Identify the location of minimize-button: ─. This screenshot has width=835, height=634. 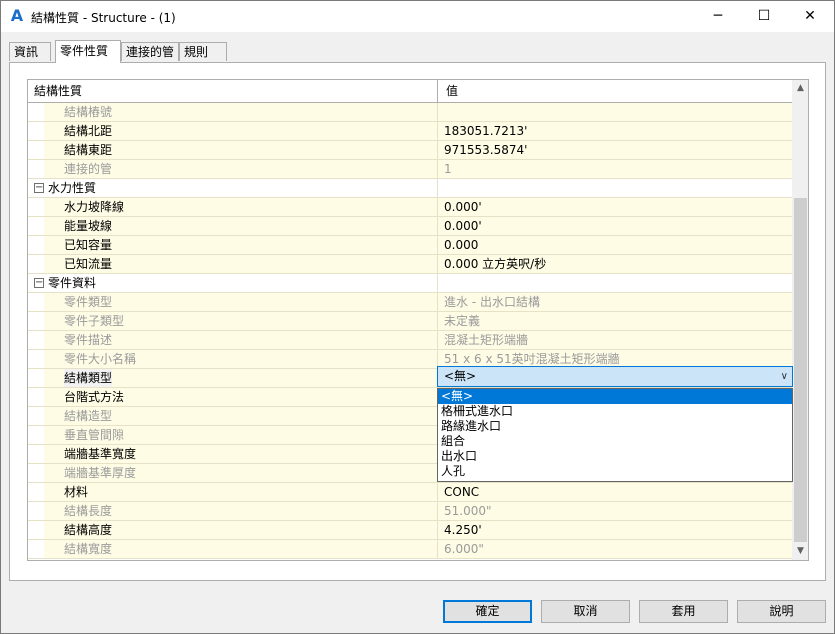
(718, 16).